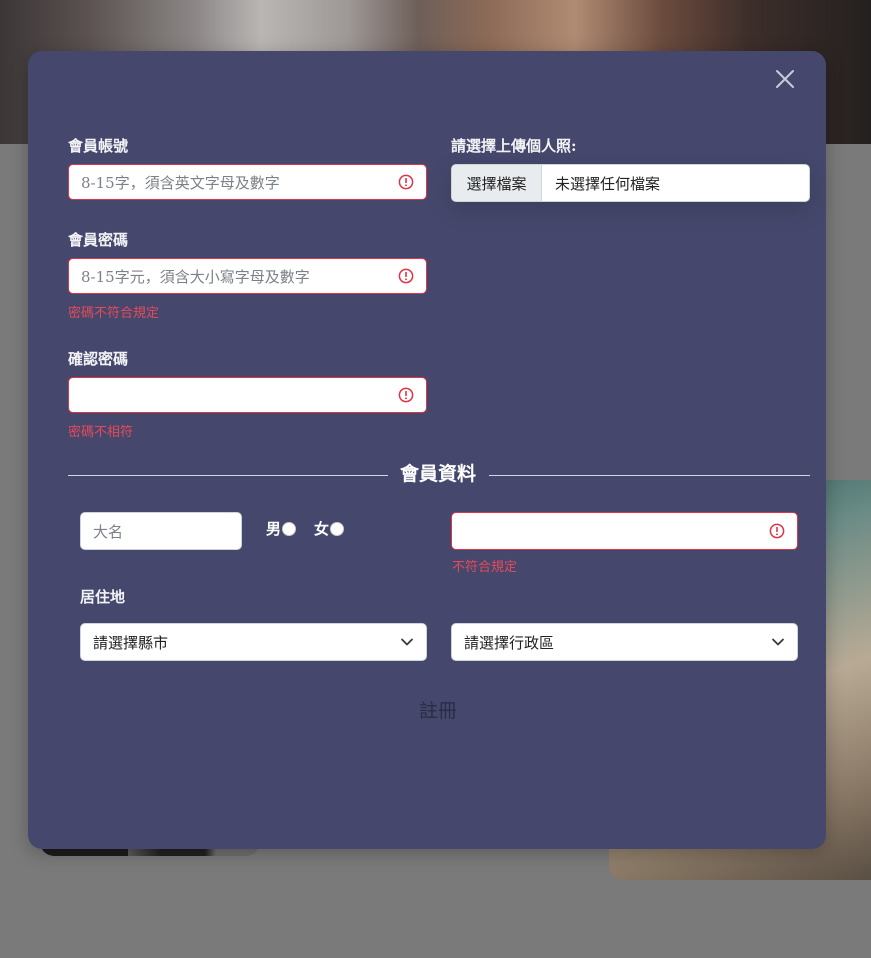 The width and height of the screenshot is (871, 958). Describe the element at coordinates (785, 79) in the screenshot. I see `close-icon` at that location.